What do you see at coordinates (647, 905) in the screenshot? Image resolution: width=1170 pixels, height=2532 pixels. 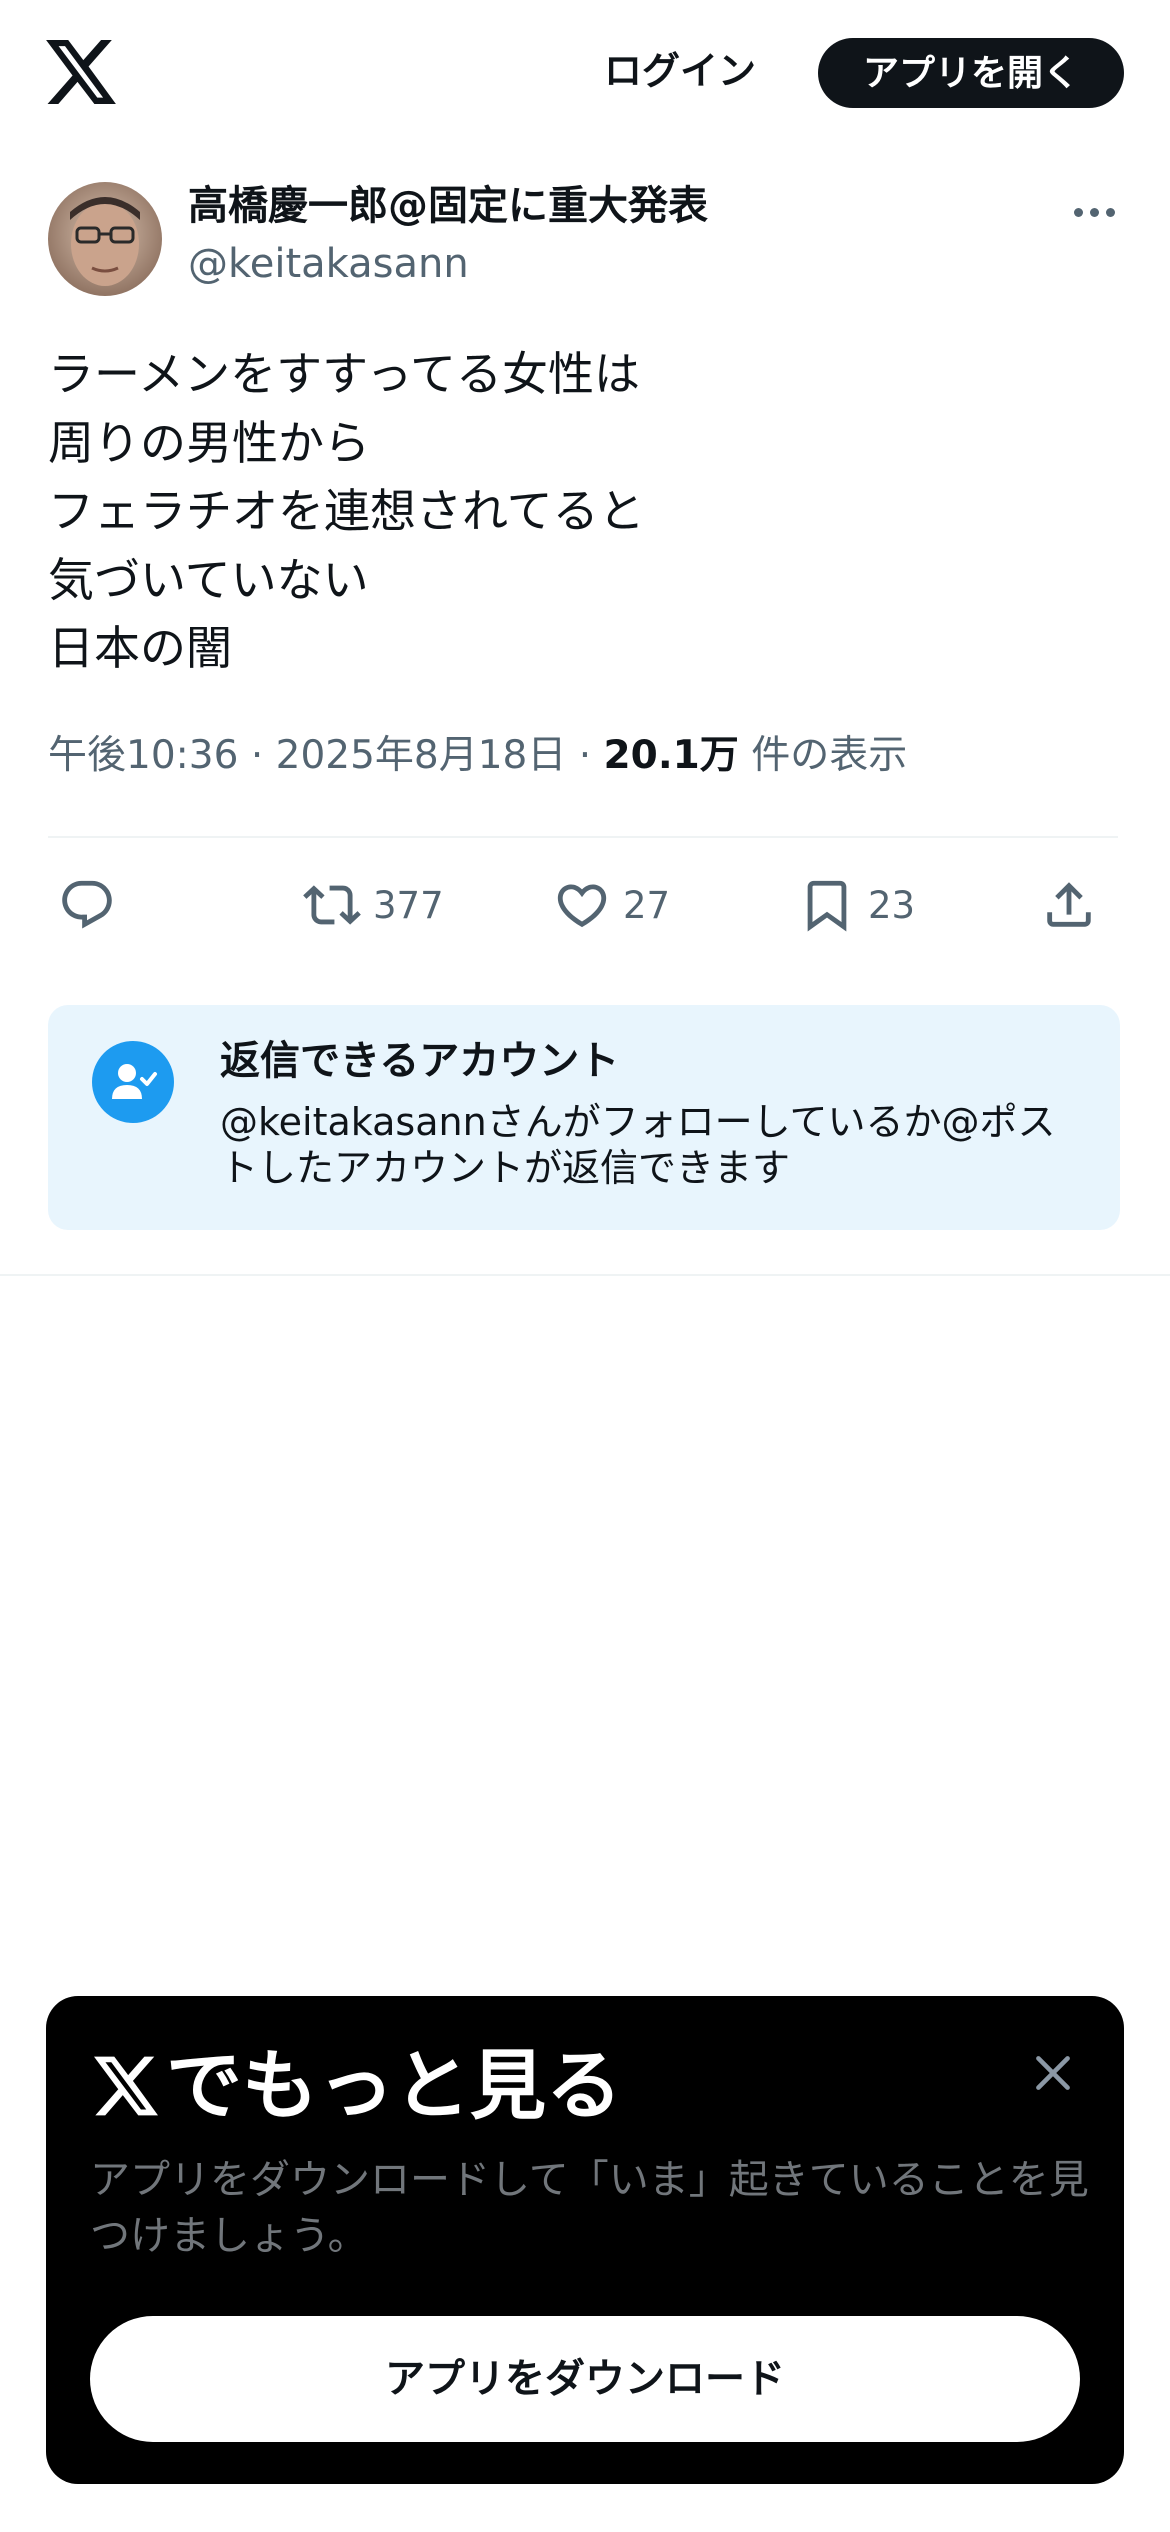 I see `like-count: 27` at bounding box center [647, 905].